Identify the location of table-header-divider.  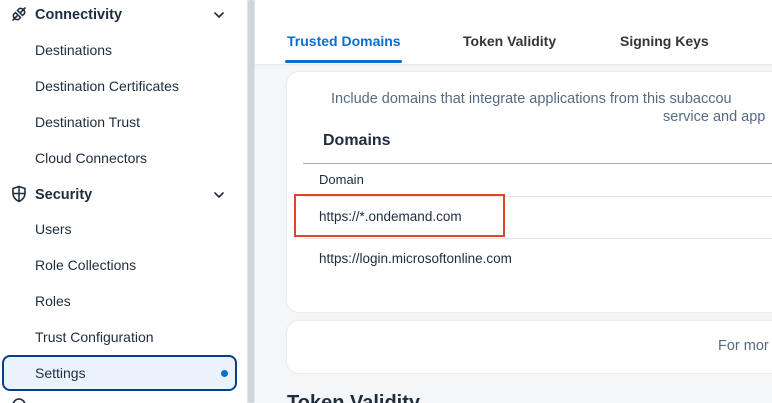
(537, 163).